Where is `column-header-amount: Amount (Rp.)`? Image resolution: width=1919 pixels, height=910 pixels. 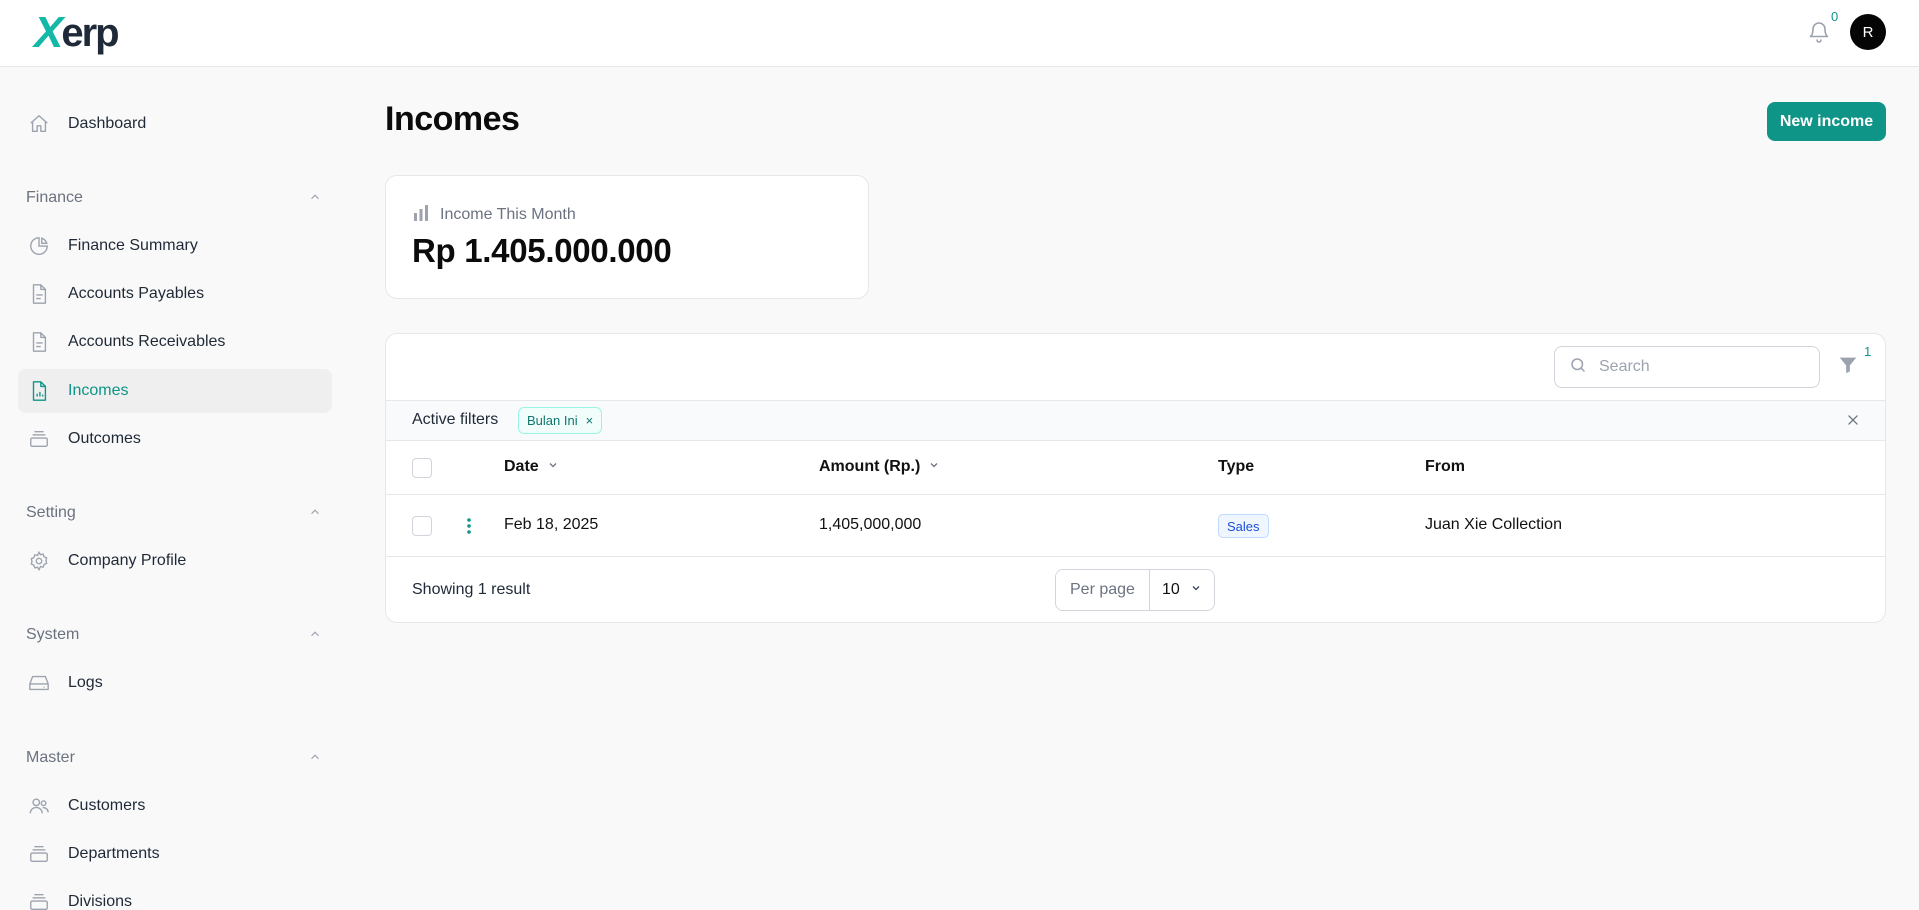
column-header-amount: Amount (Rp.) is located at coordinates (879, 467).